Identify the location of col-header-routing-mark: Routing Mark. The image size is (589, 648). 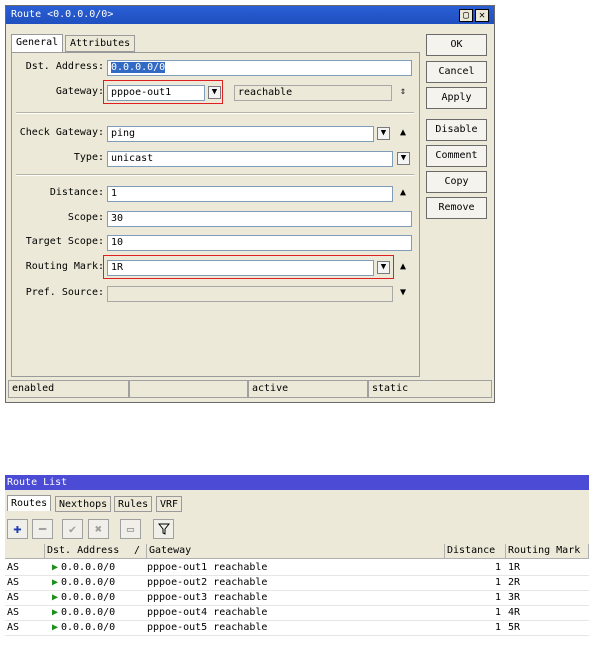
(547, 551).